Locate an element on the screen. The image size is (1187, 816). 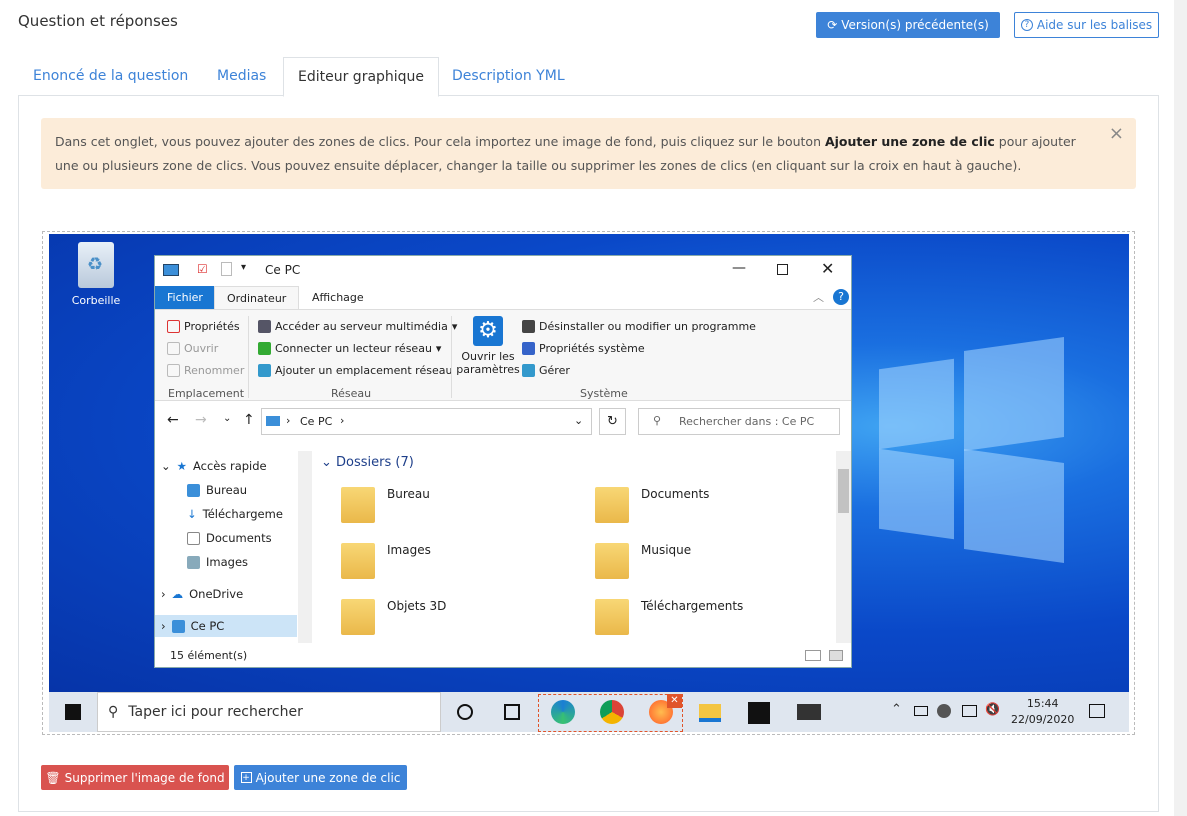
folder-images-label: Images is located at coordinates (409, 550).